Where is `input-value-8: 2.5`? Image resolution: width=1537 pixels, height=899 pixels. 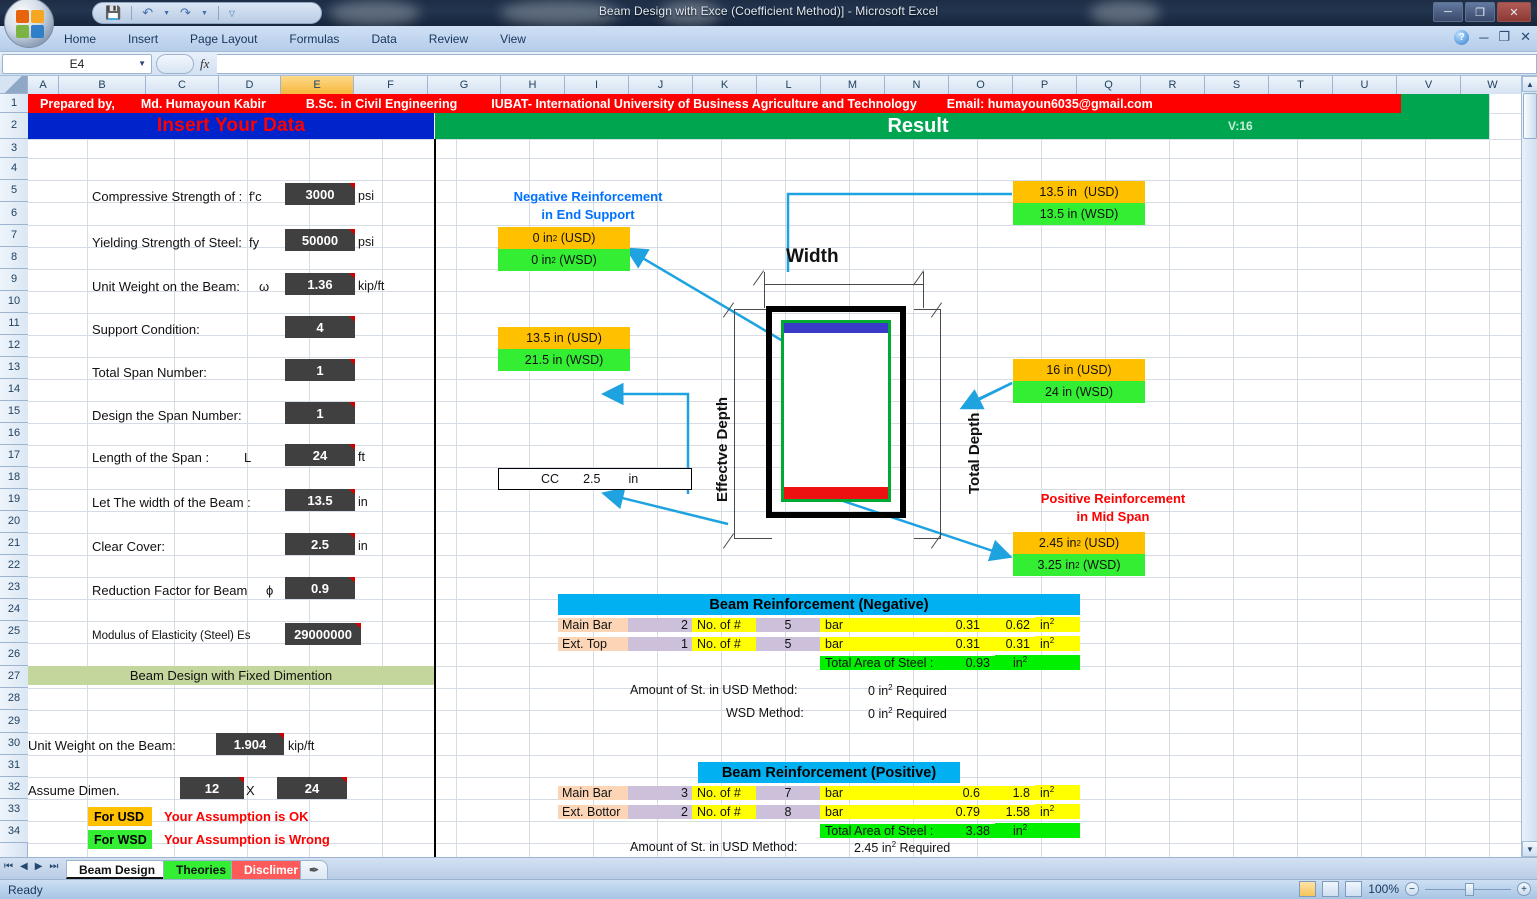
input-value-8: 2.5 is located at coordinates (320, 544).